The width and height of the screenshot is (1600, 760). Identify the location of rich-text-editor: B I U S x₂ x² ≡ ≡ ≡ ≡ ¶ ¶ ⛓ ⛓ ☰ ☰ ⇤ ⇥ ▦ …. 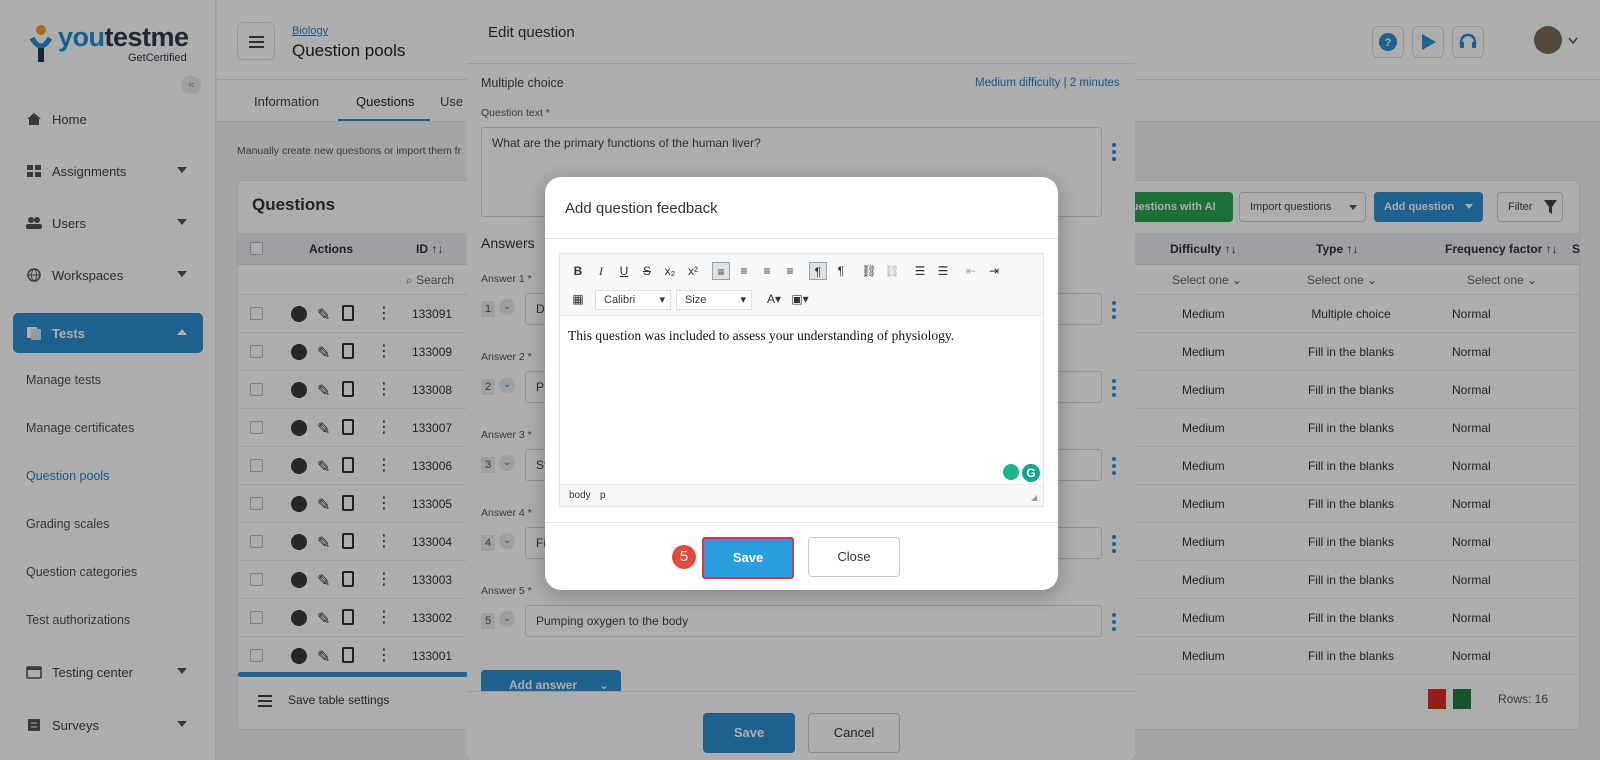
(801, 380).